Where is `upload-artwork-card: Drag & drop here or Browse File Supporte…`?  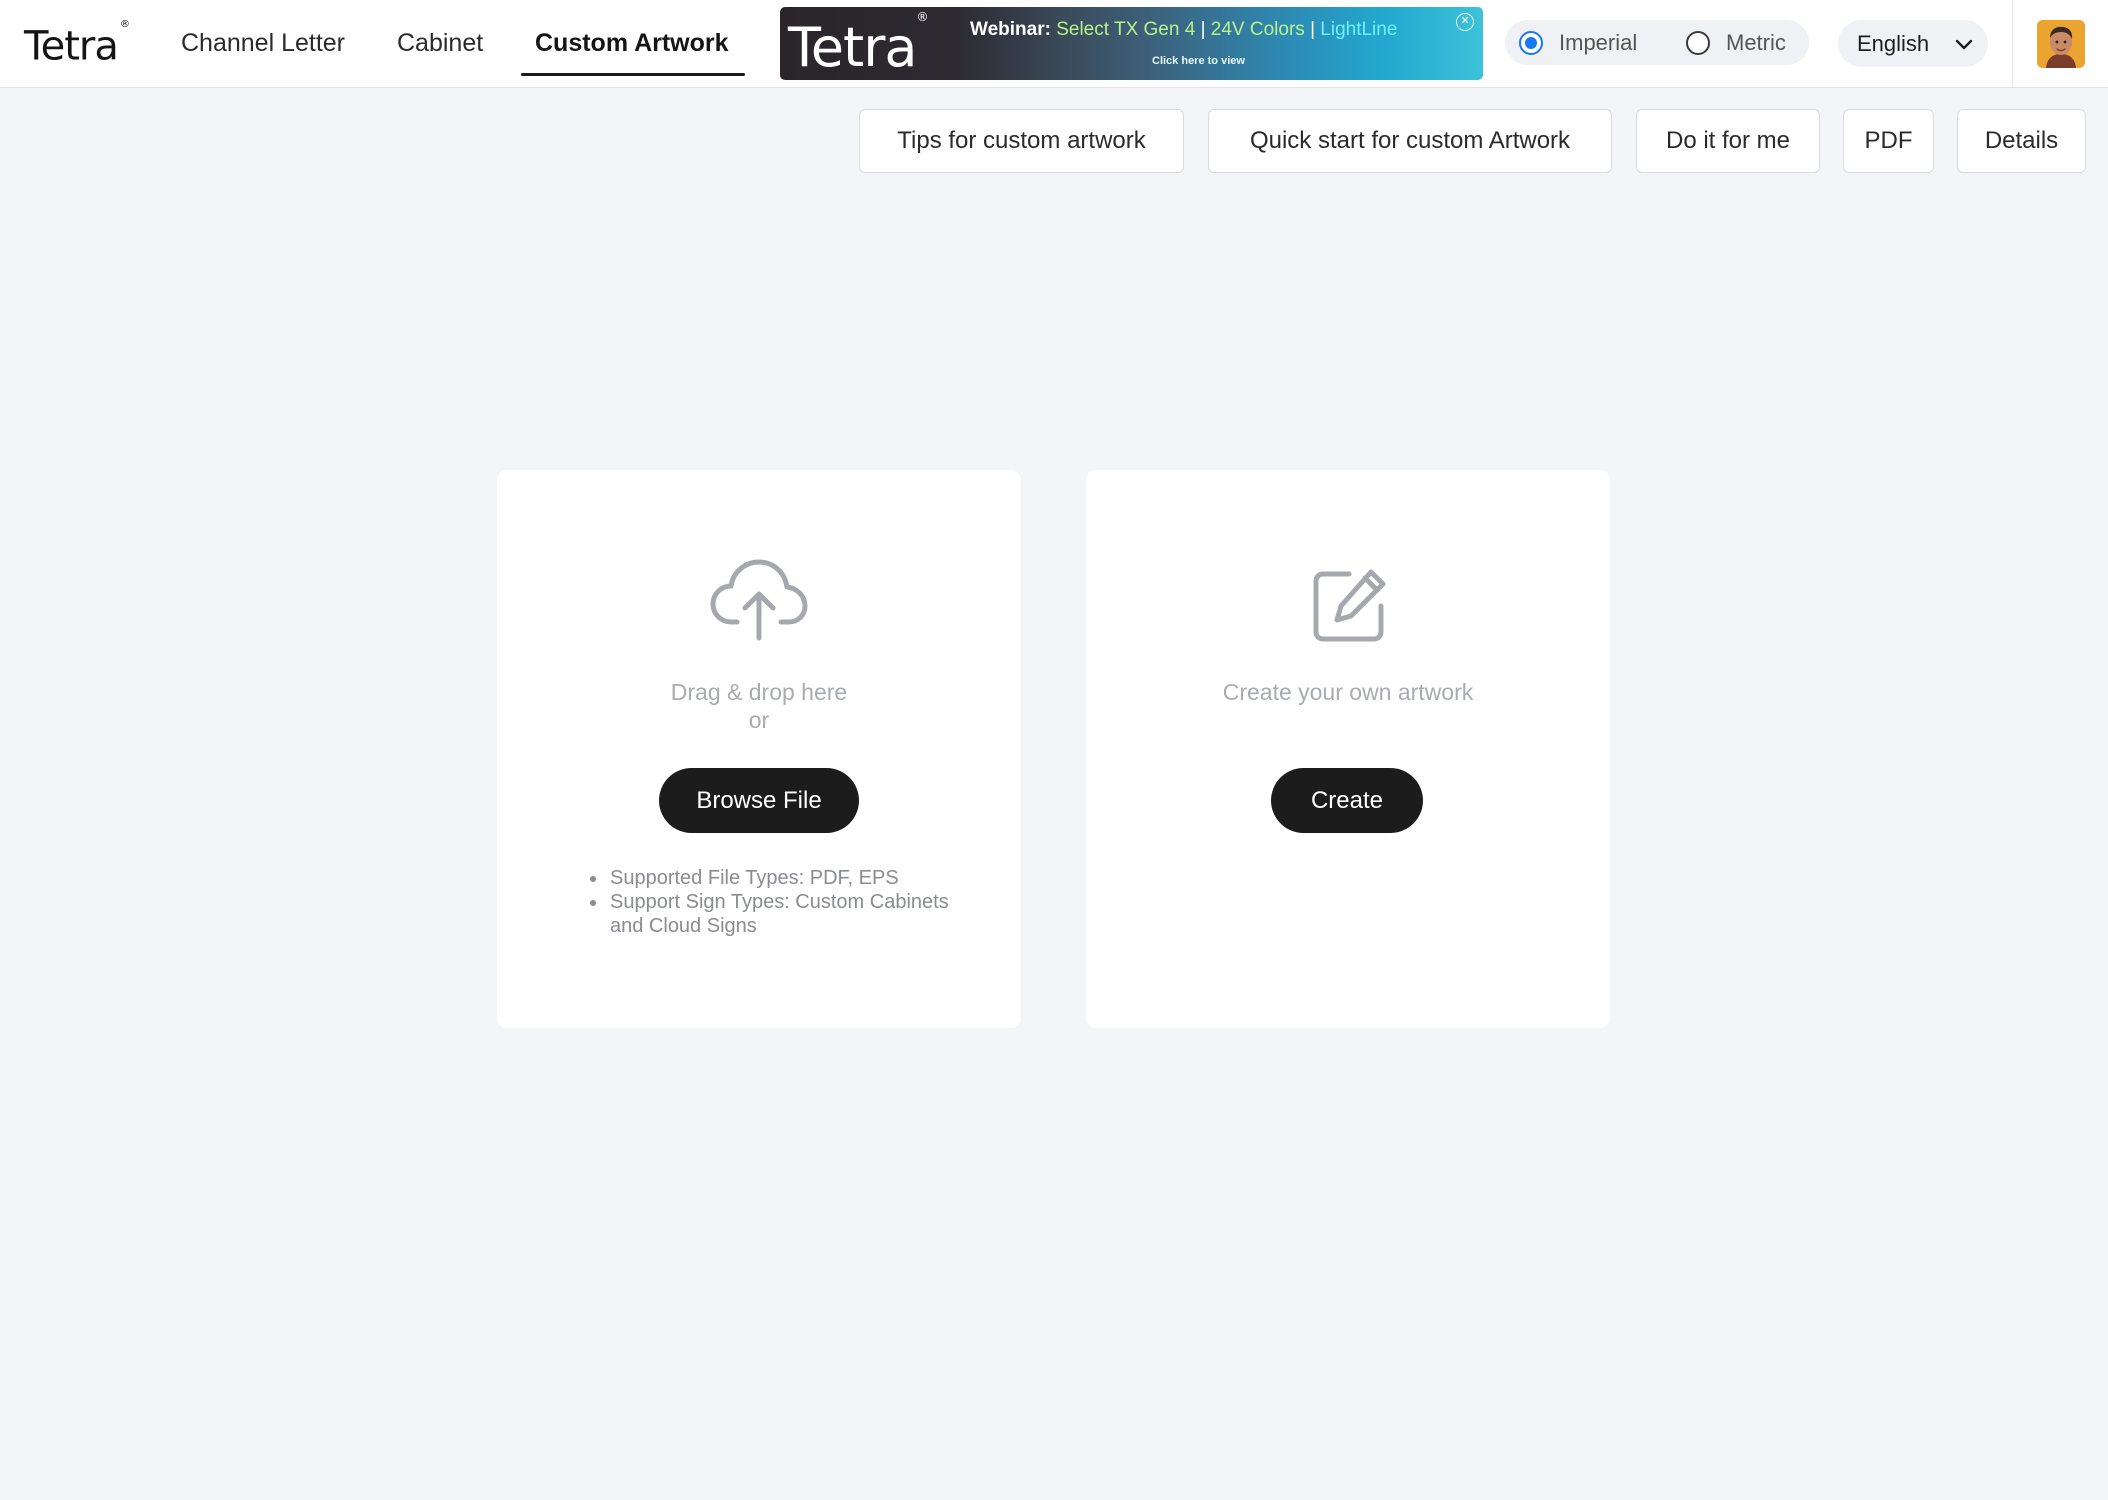 upload-artwork-card: Drag & drop here or Browse File Supporte… is located at coordinates (759, 749).